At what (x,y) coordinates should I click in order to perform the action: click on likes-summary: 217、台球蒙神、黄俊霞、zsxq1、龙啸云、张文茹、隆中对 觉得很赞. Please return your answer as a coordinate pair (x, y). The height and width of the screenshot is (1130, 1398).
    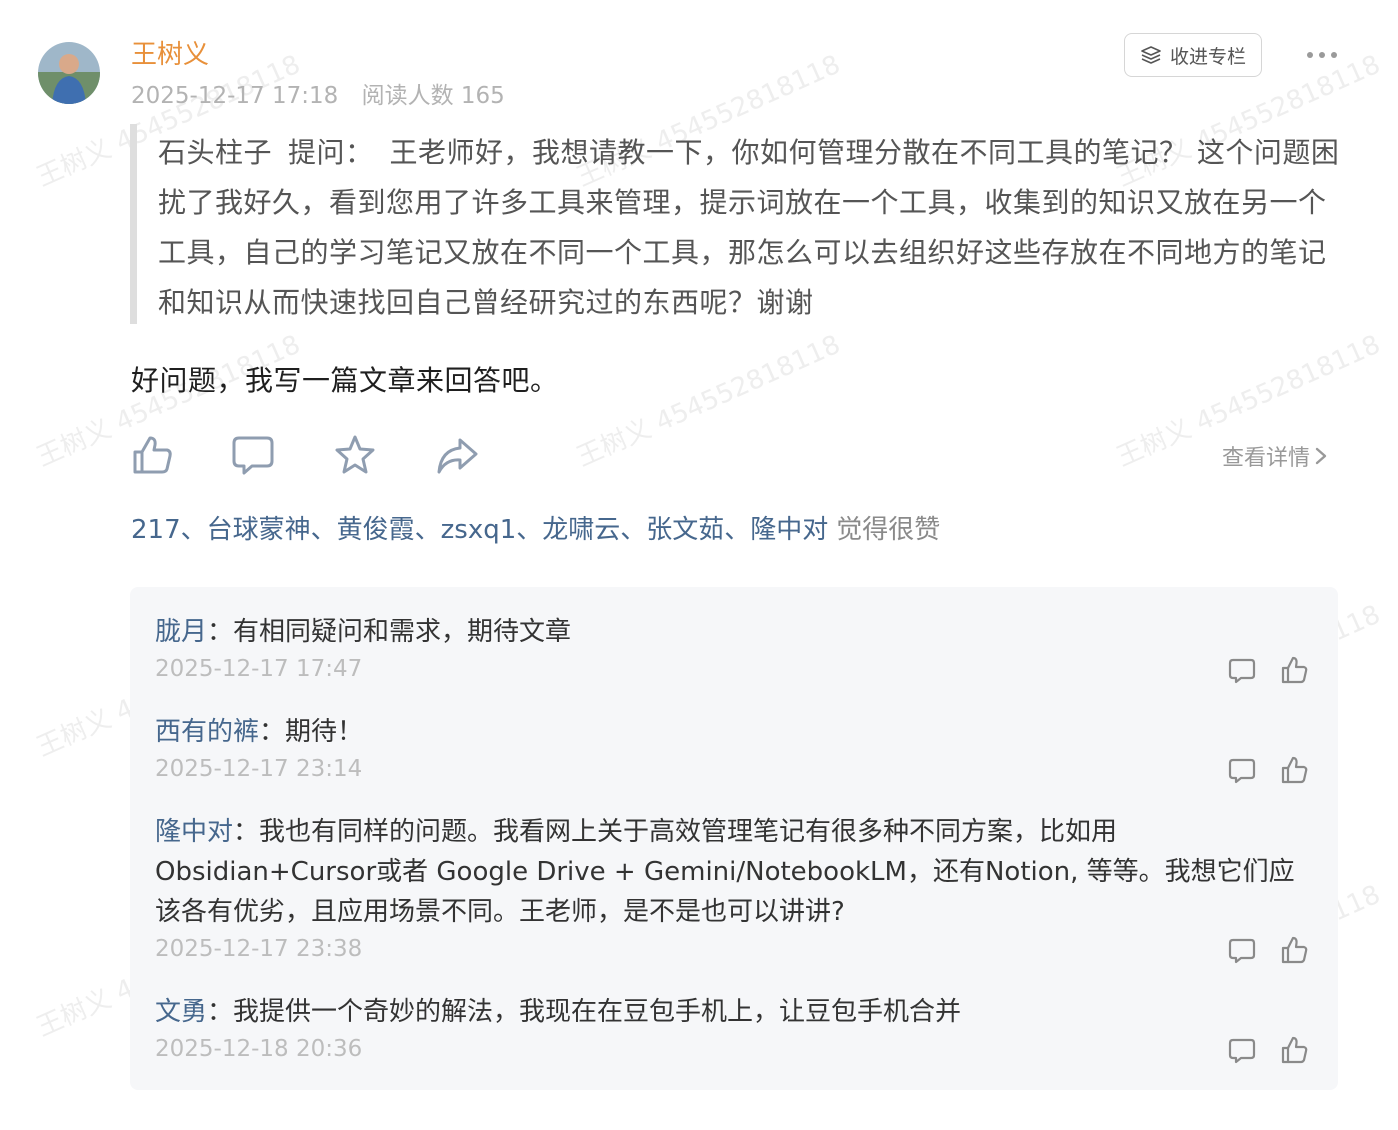
    Looking at the image, I should click on (535, 527).